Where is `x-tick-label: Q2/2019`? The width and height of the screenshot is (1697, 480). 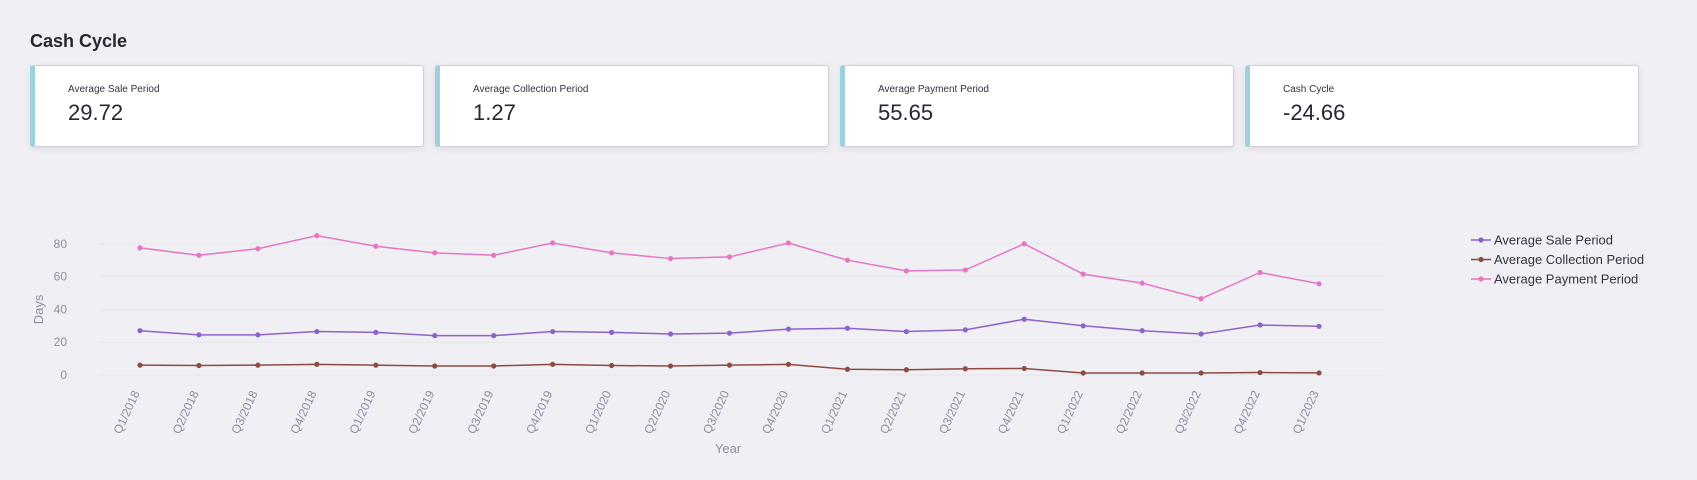 x-tick-label: Q2/2019 is located at coordinates (421, 412).